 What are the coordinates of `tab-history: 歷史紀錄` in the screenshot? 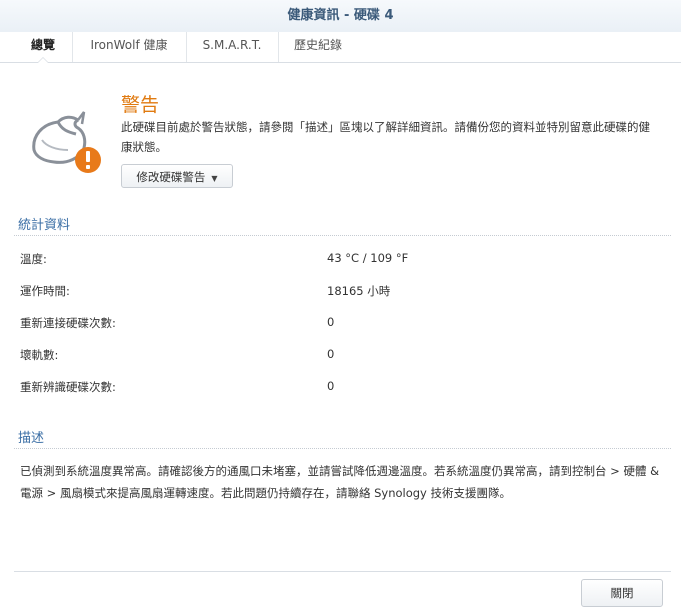 It's located at (318, 47).